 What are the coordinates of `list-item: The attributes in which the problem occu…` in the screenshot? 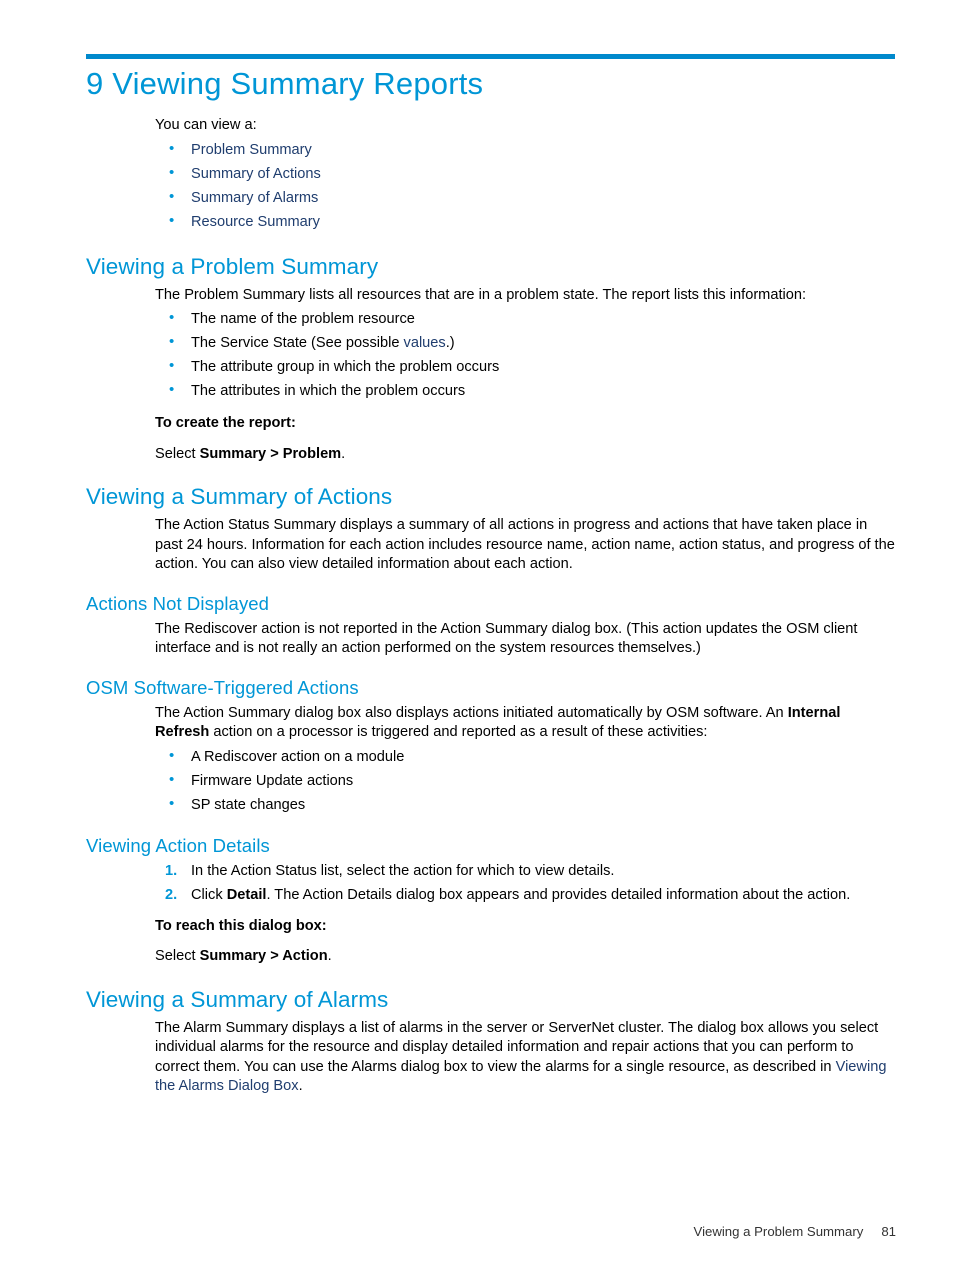 It's located at (525, 390).